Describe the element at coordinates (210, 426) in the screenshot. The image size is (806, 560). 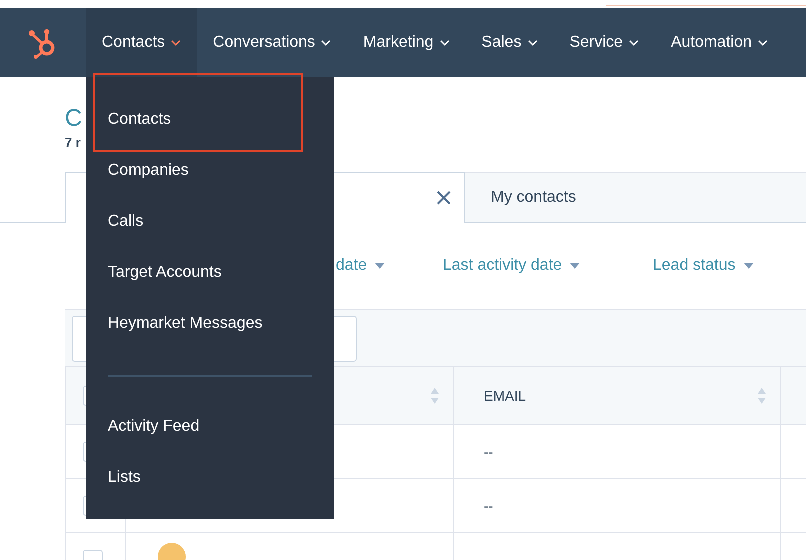
I see `menu-item: Activity Feed` at that location.